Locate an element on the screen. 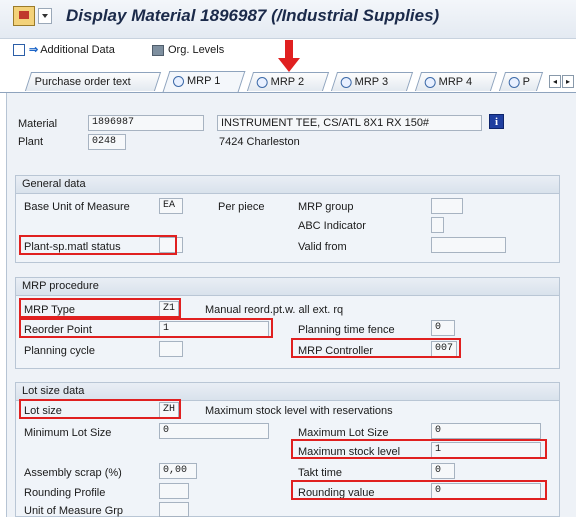 The image size is (576, 517). additional-data-button: ⇒ Additional Data is located at coordinates (64, 50).